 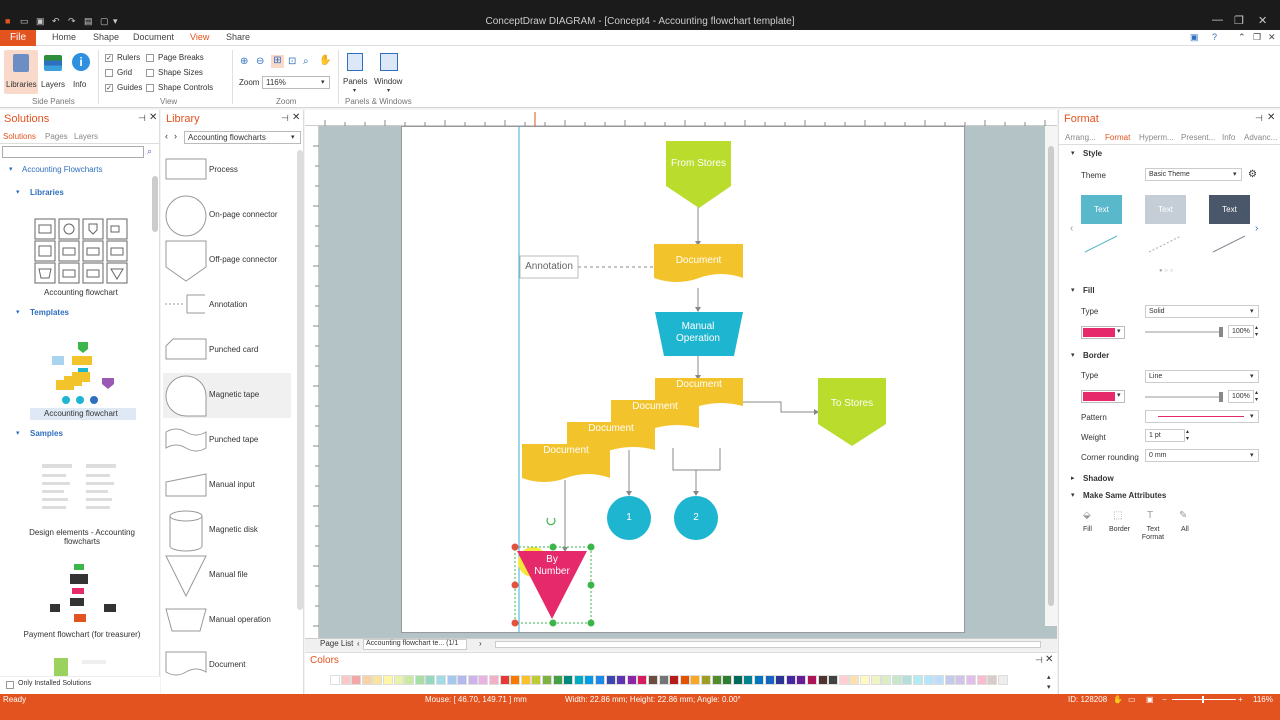 I want to click on library-thumbnail, so click(x=82, y=251).